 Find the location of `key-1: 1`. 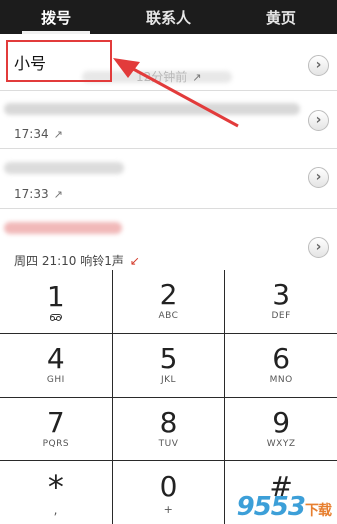

key-1: 1 is located at coordinates (56, 301).